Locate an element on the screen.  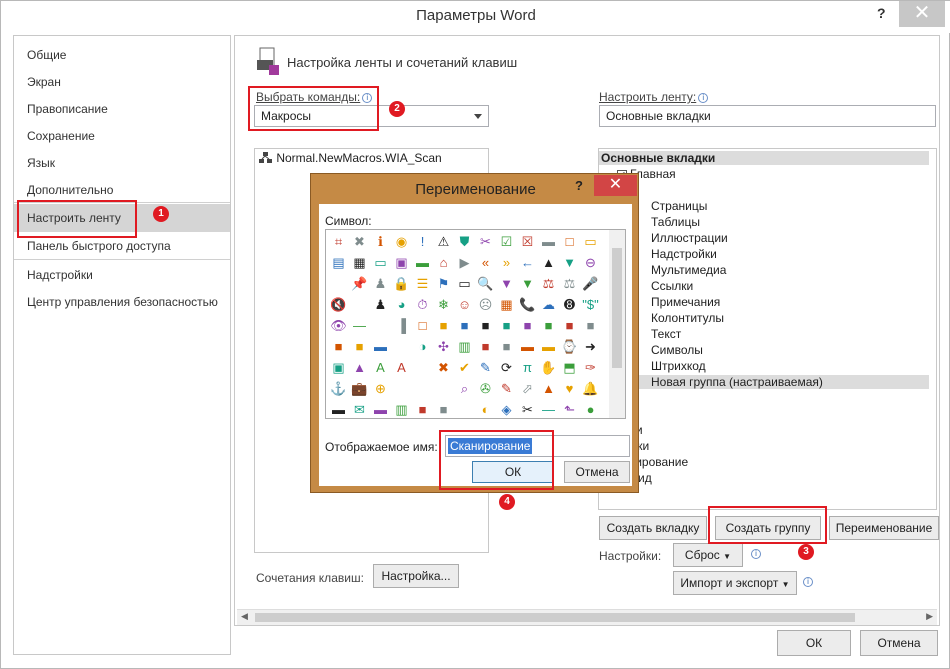
tree-item: ецензирование is located at coordinates (768, 462).